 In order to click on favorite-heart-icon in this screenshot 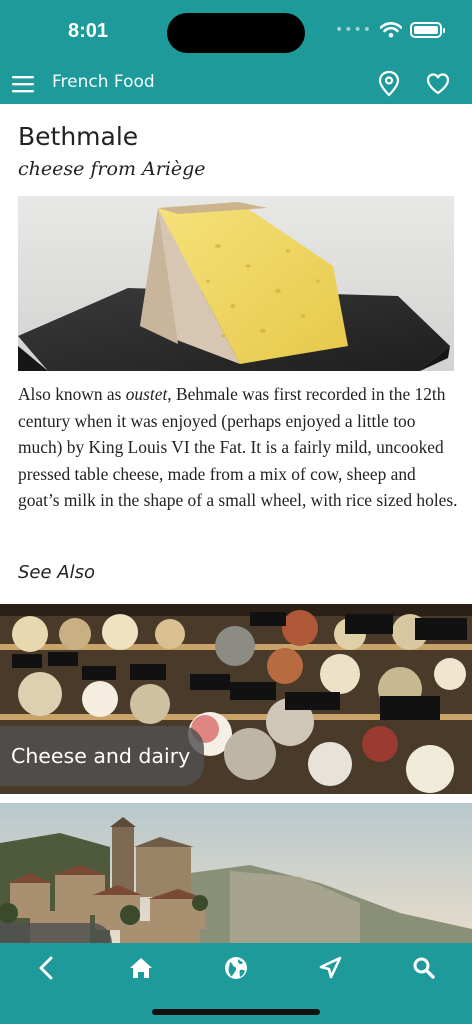, I will do `click(438, 84)`.